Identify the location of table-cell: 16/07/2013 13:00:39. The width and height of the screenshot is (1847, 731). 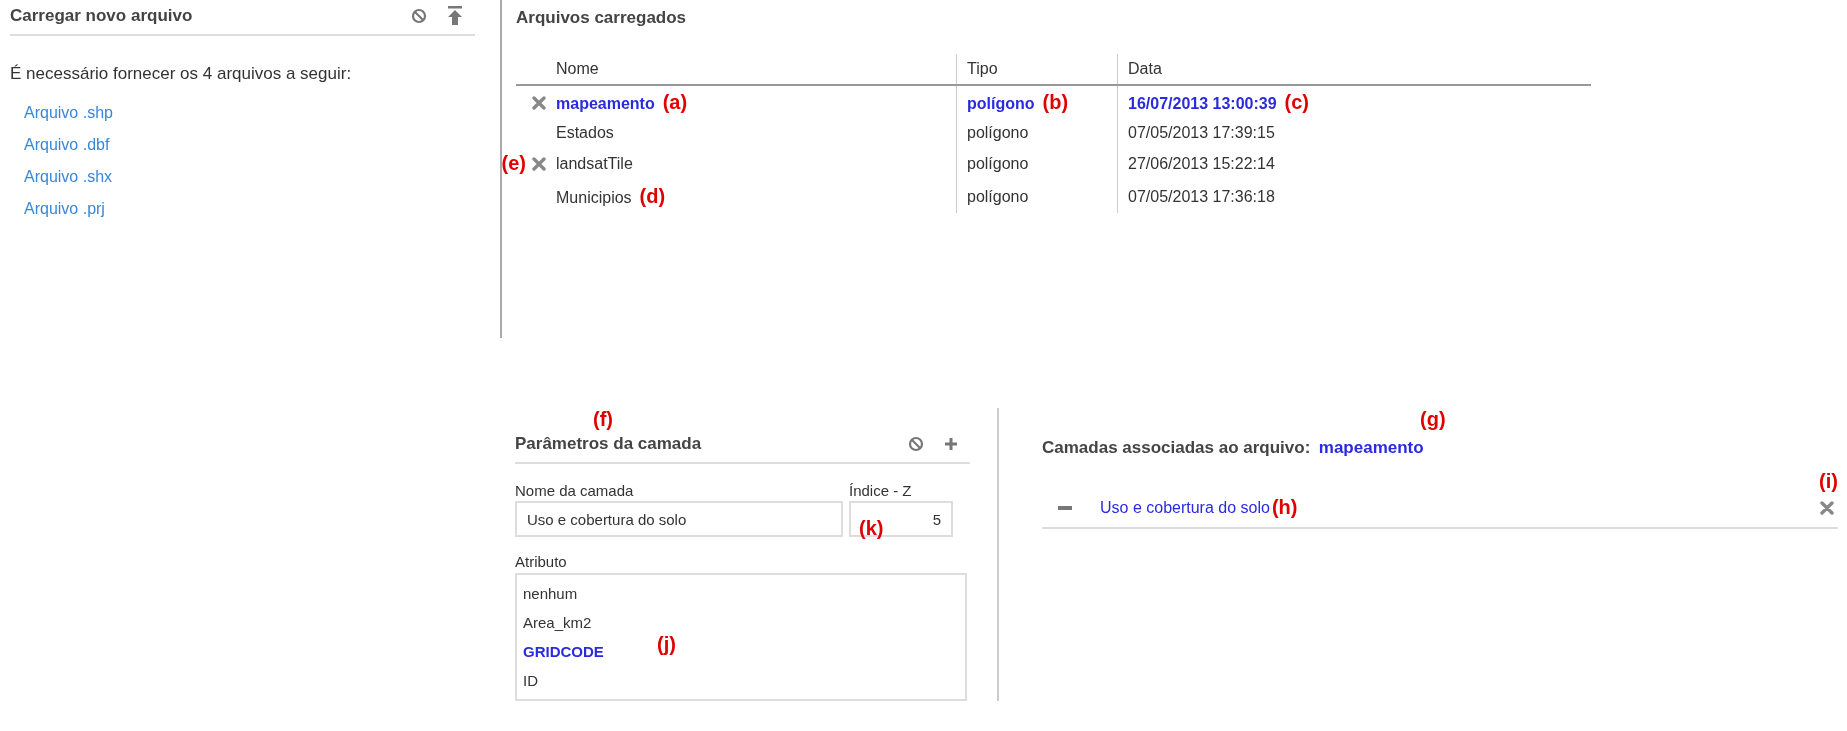
(1202, 103).